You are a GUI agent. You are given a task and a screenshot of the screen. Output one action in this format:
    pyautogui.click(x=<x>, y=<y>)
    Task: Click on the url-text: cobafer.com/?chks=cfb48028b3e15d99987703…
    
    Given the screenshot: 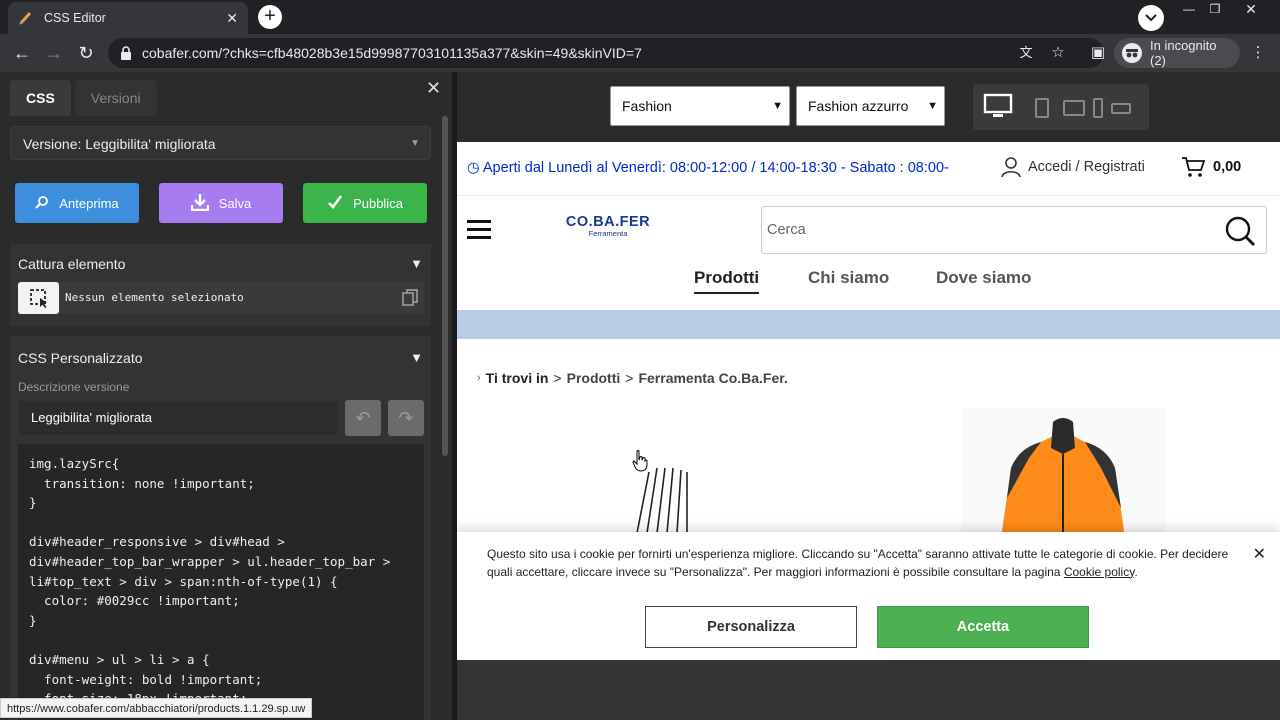 What is the action you would take?
    pyautogui.click(x=392, y=53)
    